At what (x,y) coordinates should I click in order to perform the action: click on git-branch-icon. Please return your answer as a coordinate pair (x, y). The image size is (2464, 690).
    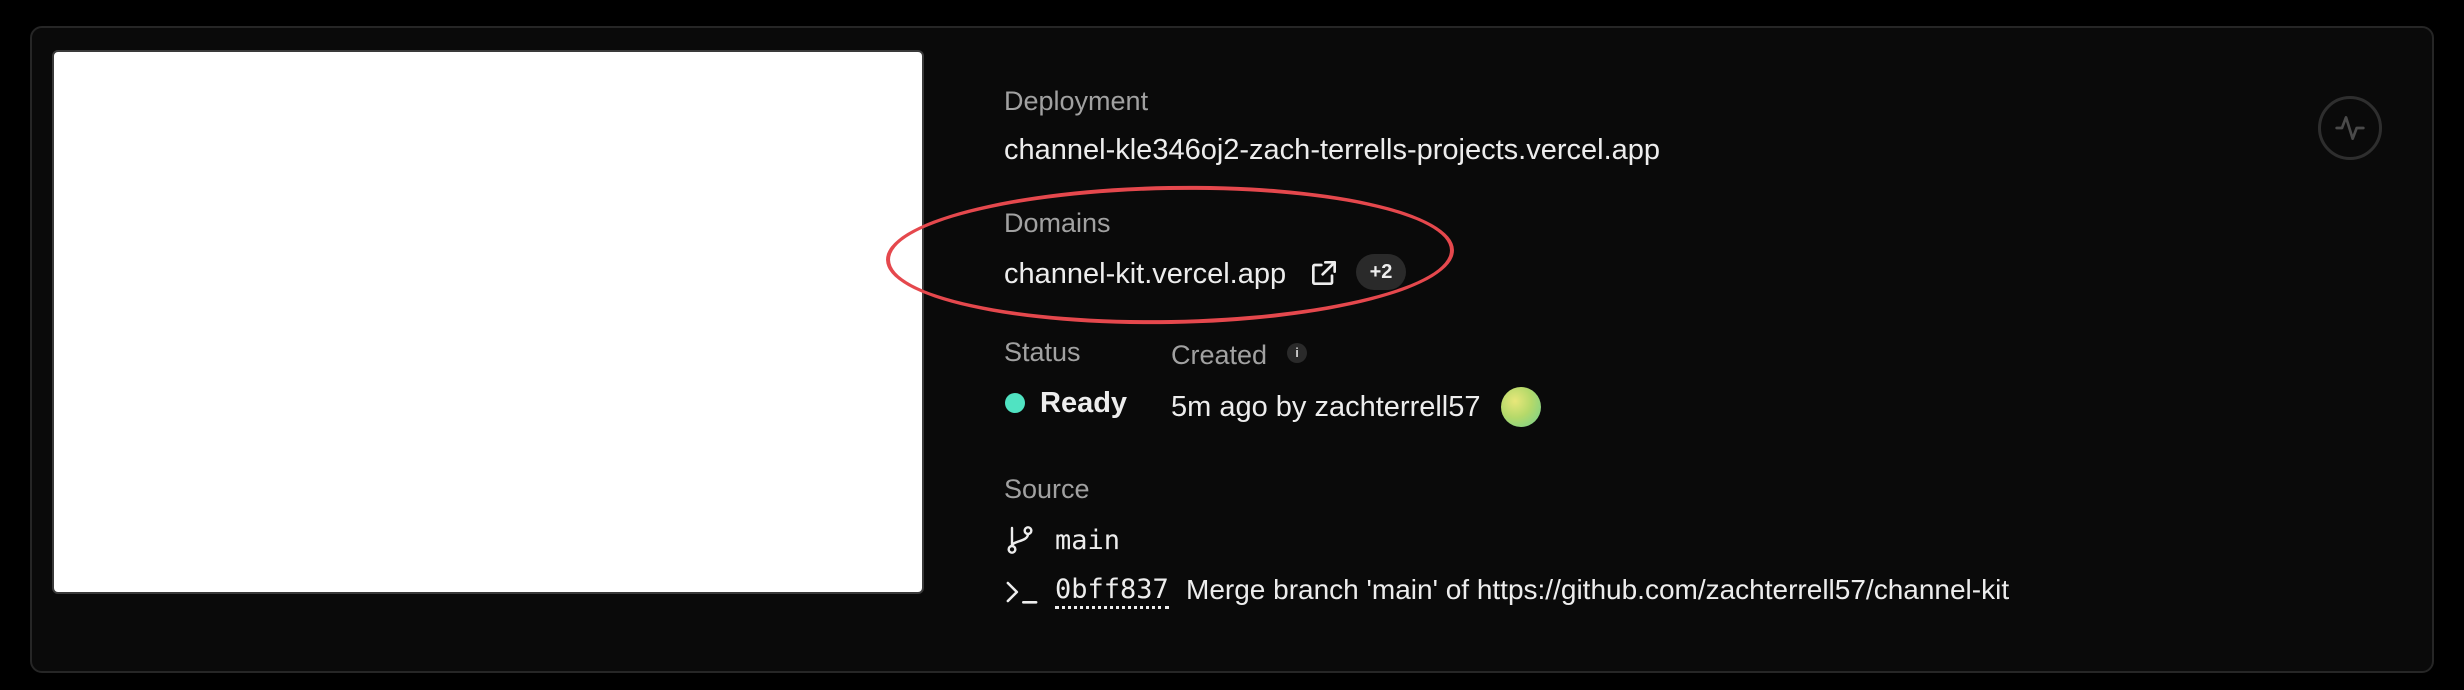
    Looking at the image, I should click on (1020, 540).